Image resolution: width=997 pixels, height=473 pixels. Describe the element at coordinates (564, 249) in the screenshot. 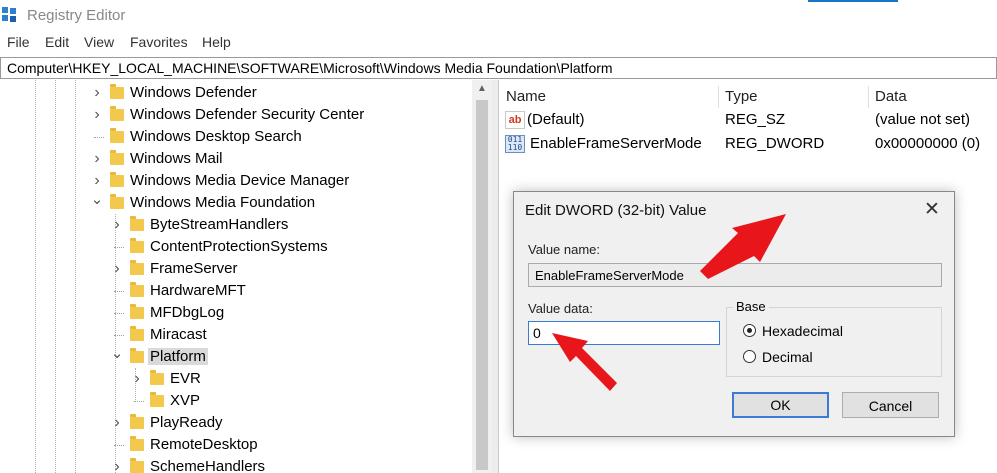

I see `value-name-label: Value name:` at that location.